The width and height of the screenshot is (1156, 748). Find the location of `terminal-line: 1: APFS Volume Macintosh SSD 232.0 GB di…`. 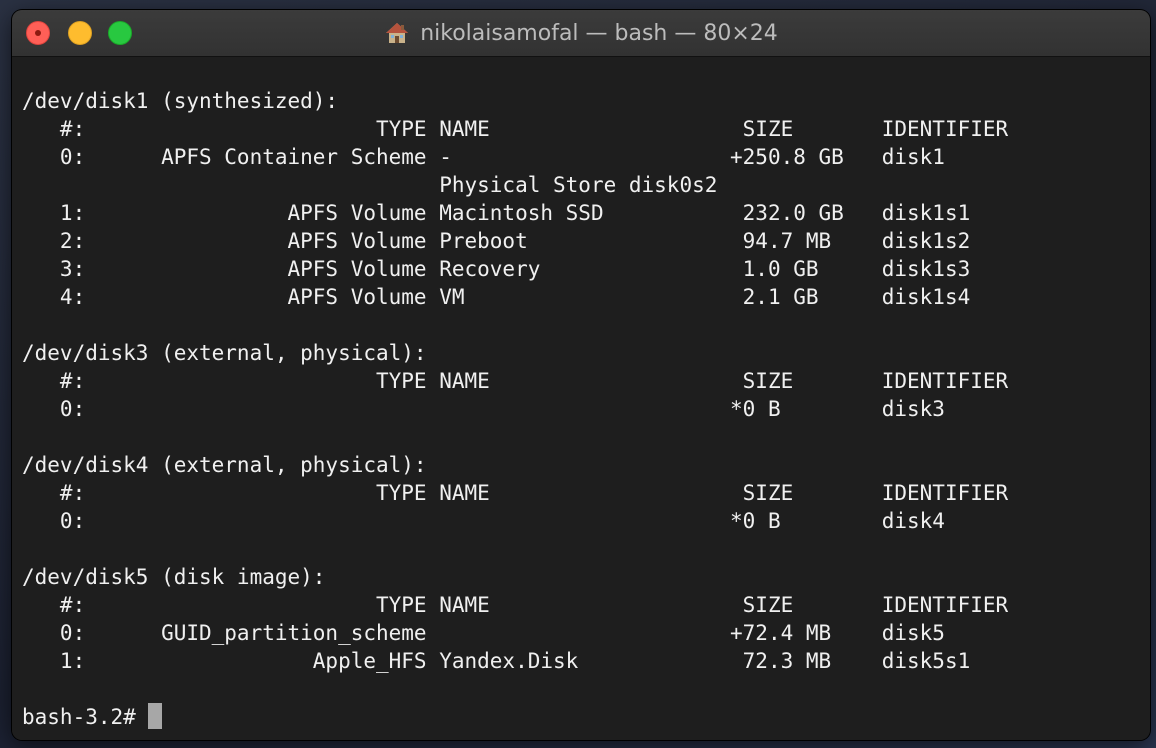

terminal-line: 1: APFS Volume Macintosh SSD 232.0 GB di… is located at coordinates (496, 213).